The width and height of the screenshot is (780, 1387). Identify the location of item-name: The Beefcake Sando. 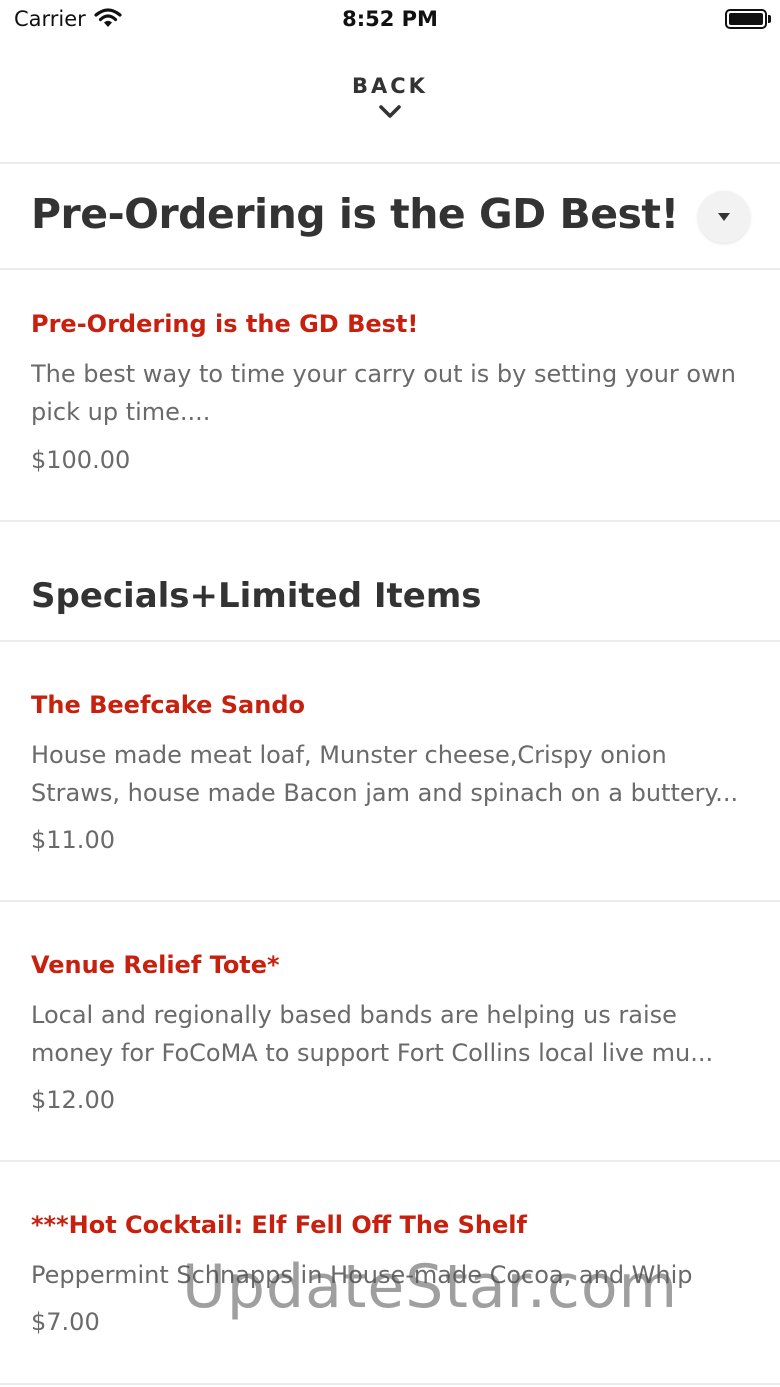
(168, 705).